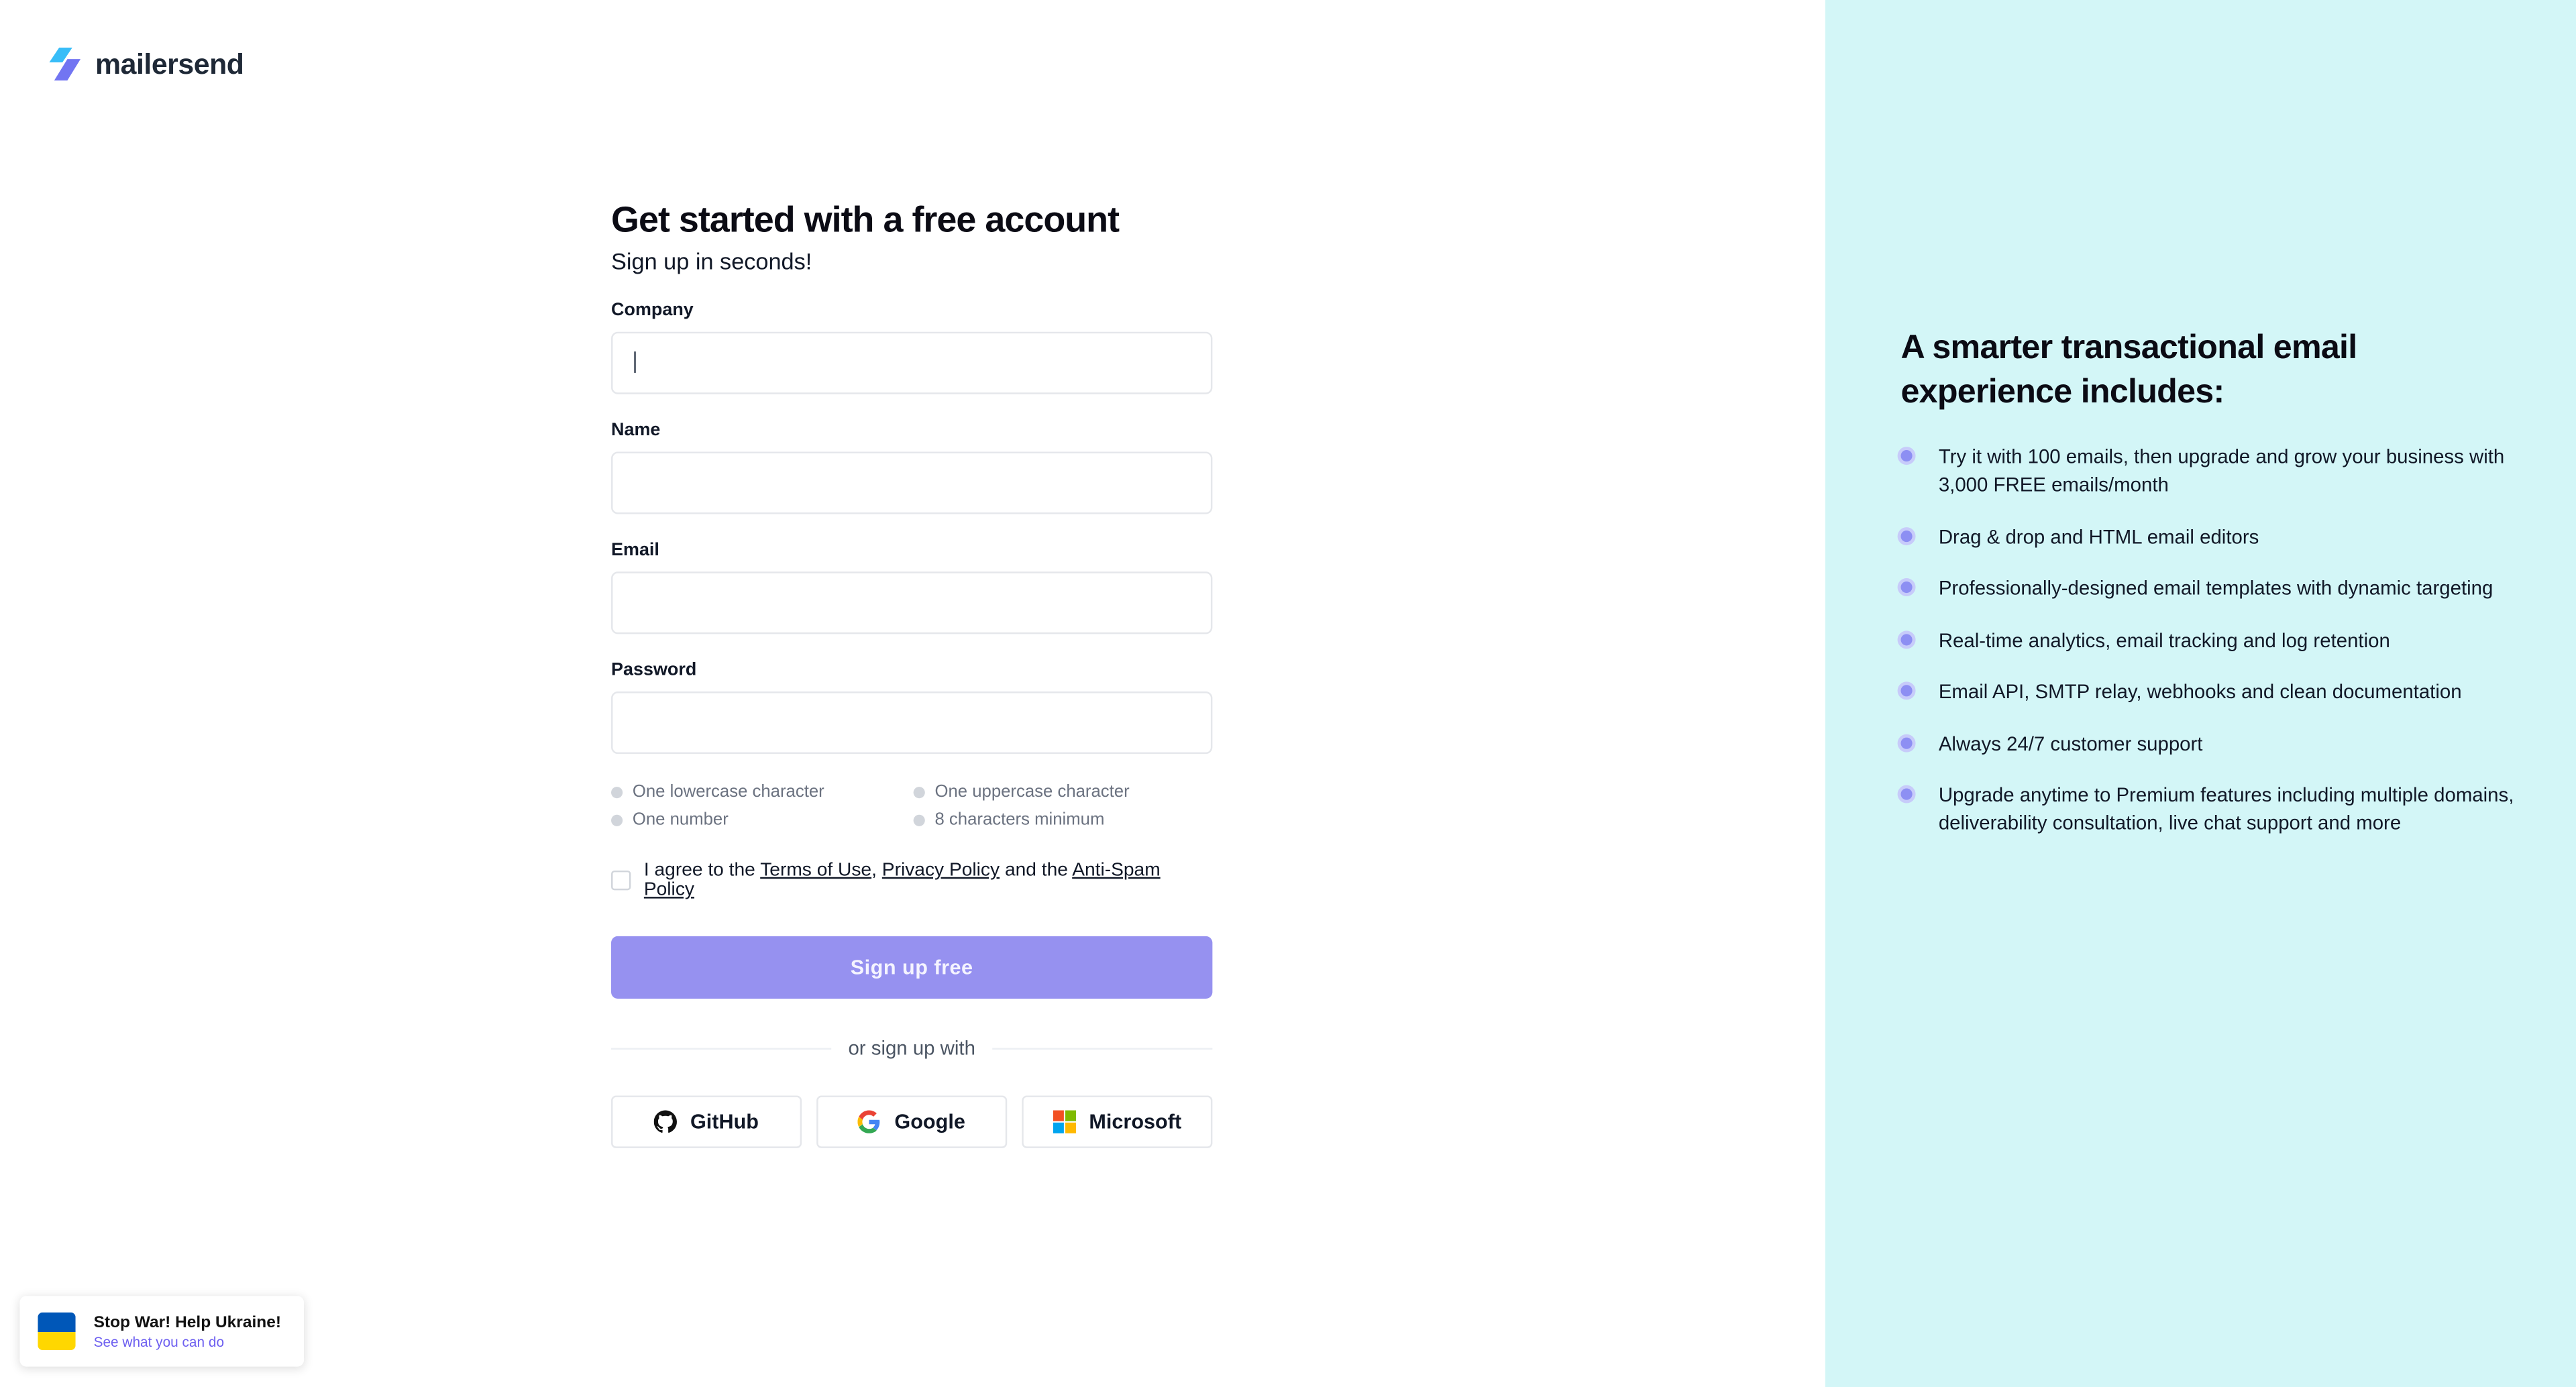  I want to click on company-field-group: Company, so click(912, 347).